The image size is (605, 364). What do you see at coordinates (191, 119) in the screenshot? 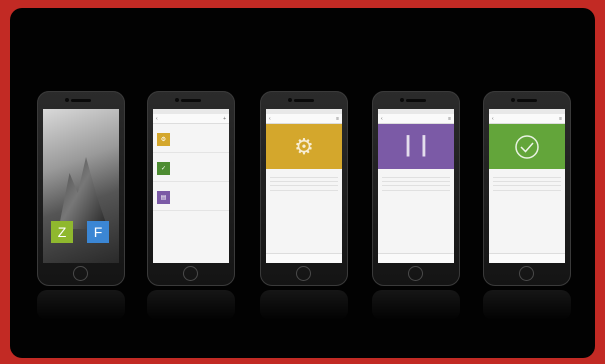
I see `nav-bar: ‹ +` at bounding box center [191, 119].